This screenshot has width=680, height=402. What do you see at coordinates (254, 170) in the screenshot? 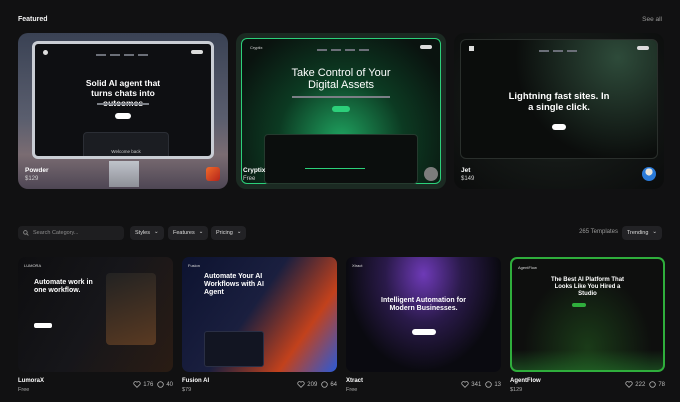
I see `template-name: Cryptix` at bounding box center [254, 170].